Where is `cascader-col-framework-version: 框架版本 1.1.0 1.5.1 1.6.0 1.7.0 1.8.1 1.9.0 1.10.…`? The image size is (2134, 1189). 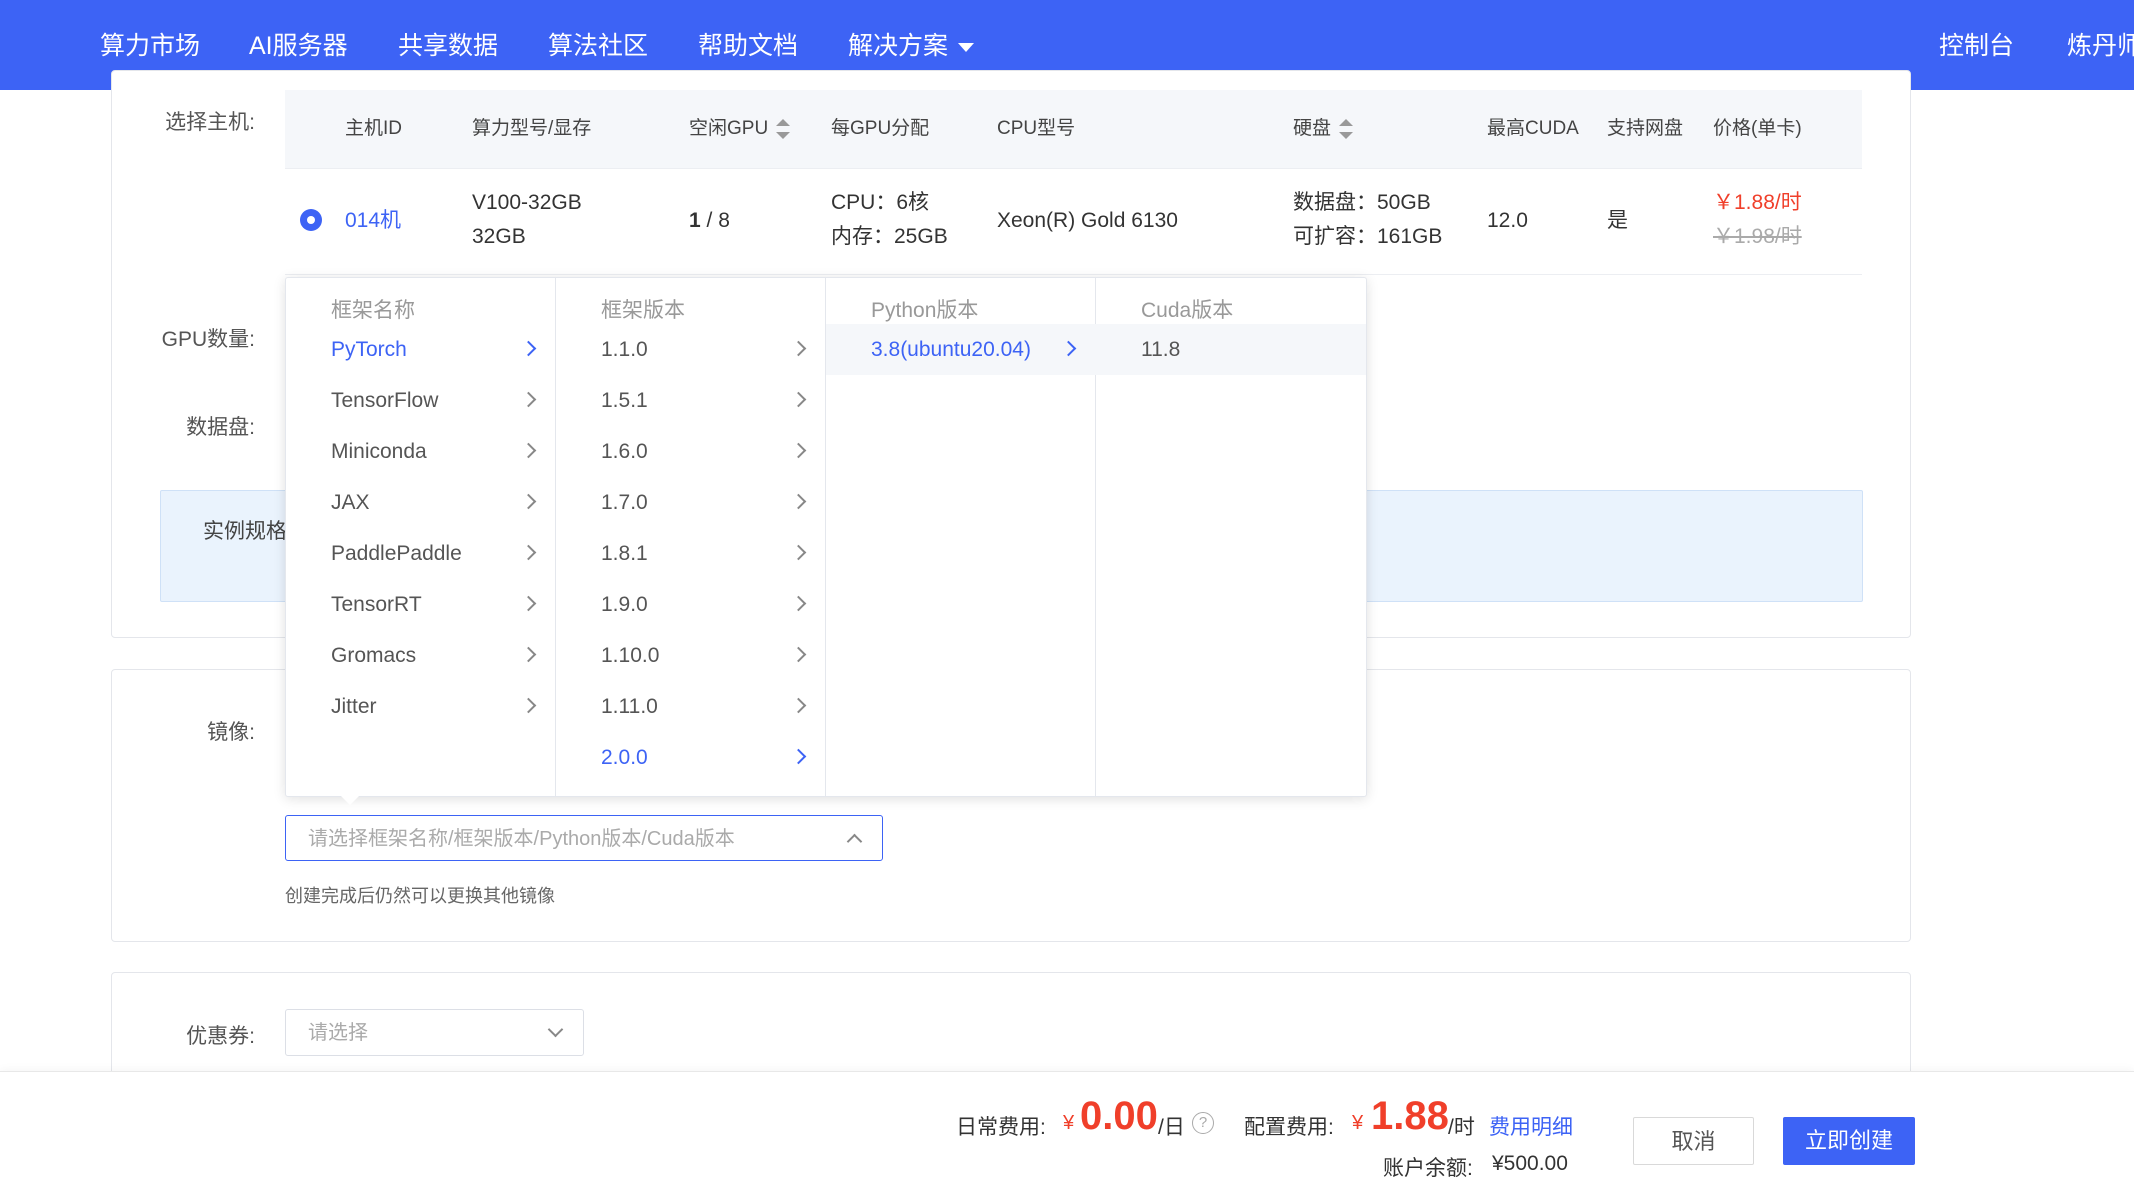
cascader-col-framework-version: 框架版本 1.1.0 1.5.1 1.6.0 1.7.0 1.8.1 1.9.0 1.10.… is located at coordinates (691, 537).